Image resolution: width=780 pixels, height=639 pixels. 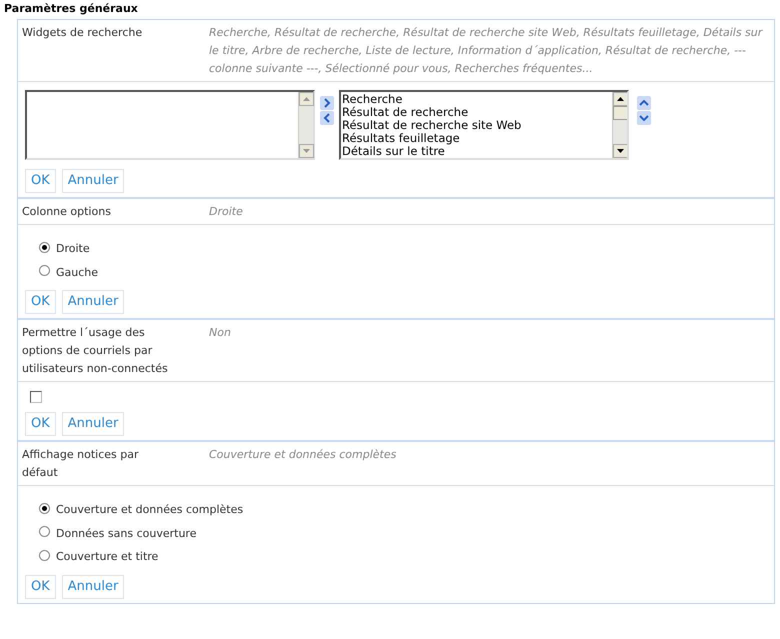 I want to click on list-option: Résultat de recherche, so click(x=477, y=112).